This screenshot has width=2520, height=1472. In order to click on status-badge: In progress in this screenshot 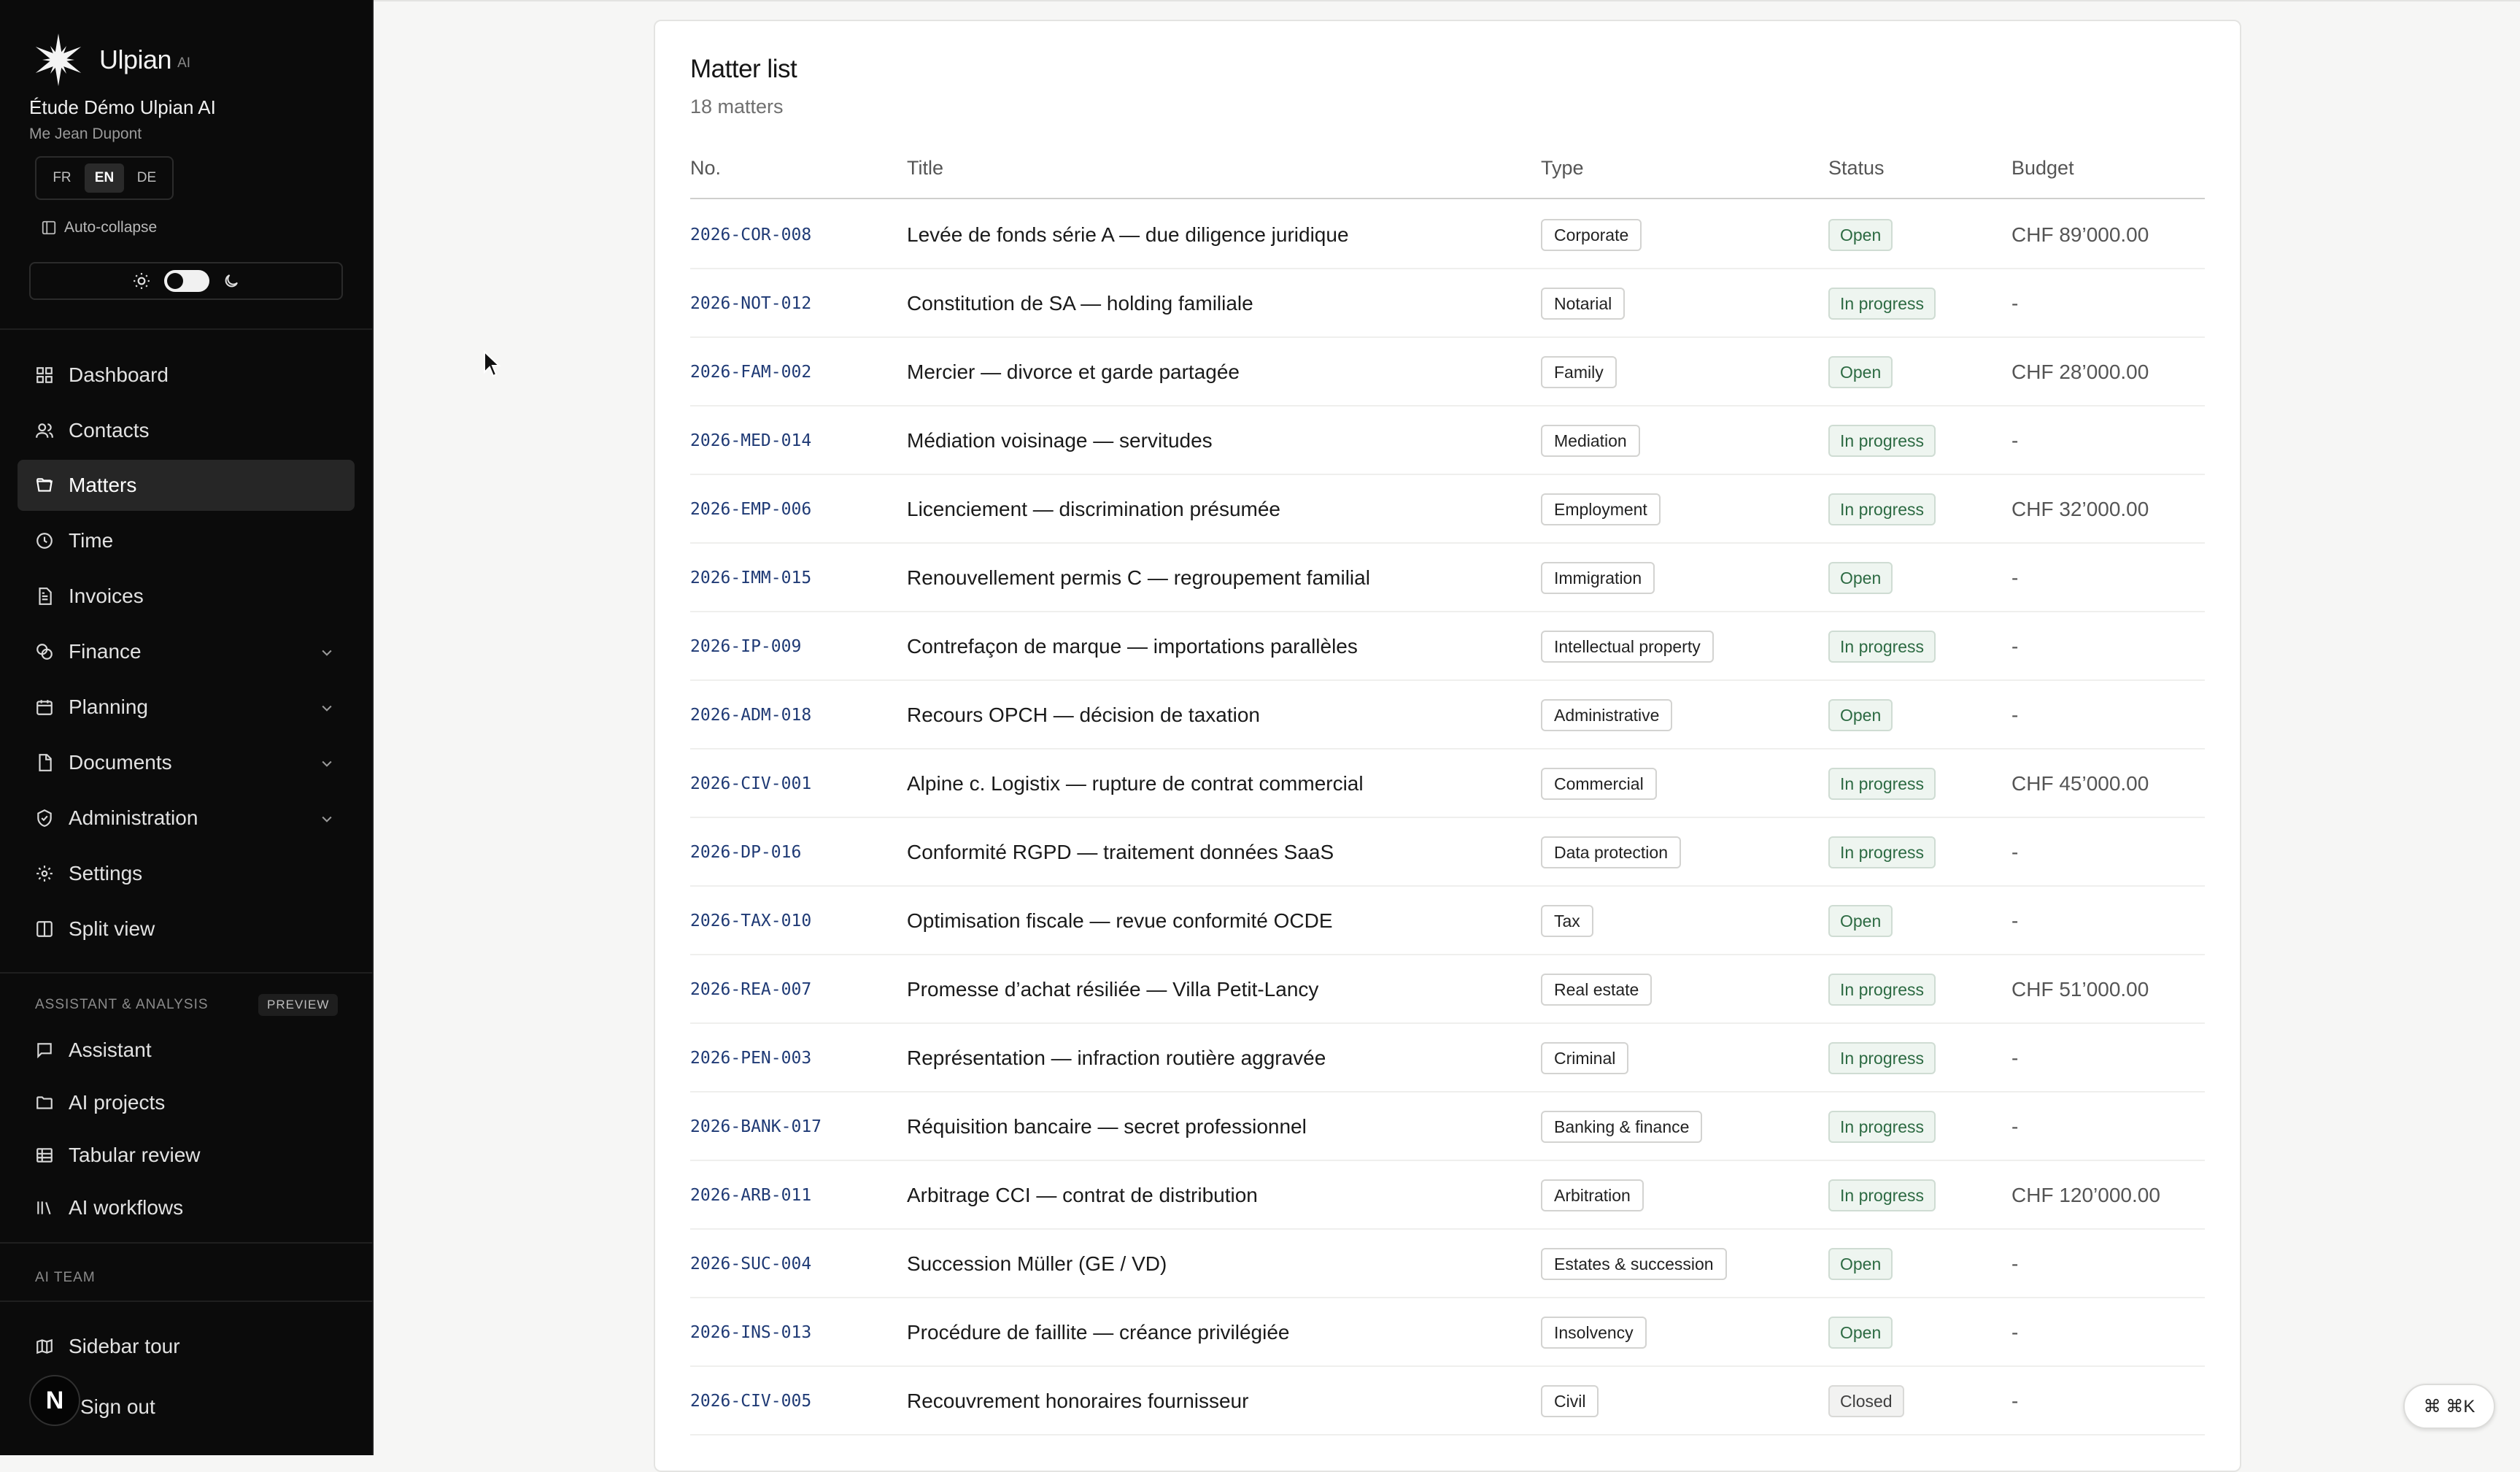, I will do `click(1882, 509)`.